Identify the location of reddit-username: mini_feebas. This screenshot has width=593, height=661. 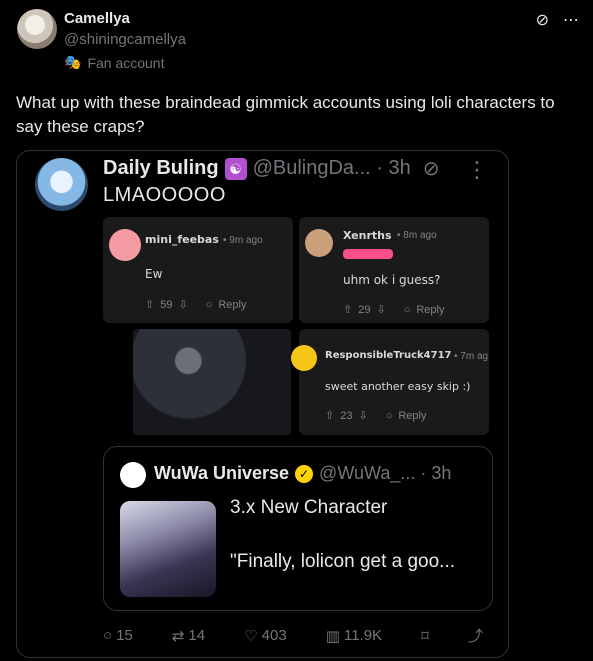
(182, 239).